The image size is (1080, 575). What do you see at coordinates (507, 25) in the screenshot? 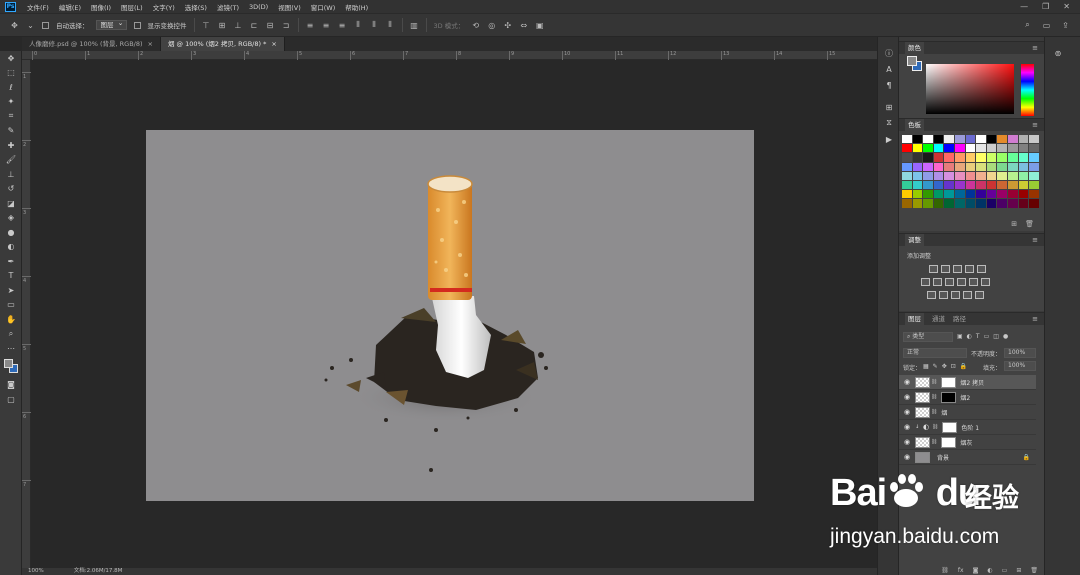
I see `3d-drag-icon: ✣` at bounding box center [507, 25].